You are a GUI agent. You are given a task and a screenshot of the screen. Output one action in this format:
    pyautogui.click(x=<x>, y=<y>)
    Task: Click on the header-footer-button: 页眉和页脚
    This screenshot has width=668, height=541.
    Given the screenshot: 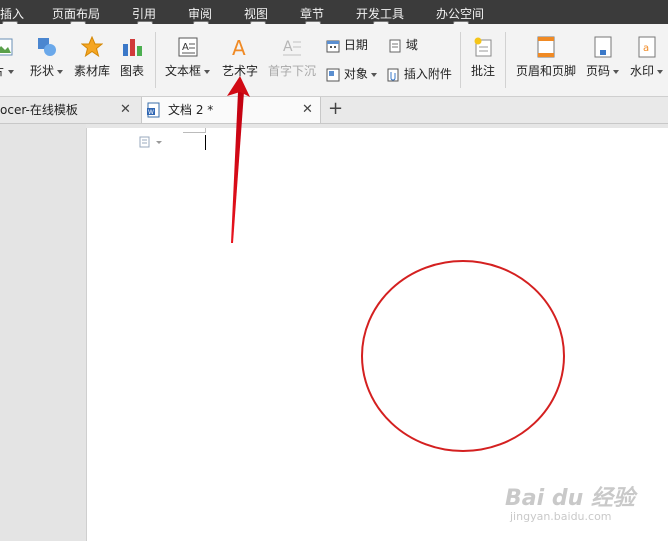 What is the action you would take?
    pyautogui.click(x=546, y=57)
    